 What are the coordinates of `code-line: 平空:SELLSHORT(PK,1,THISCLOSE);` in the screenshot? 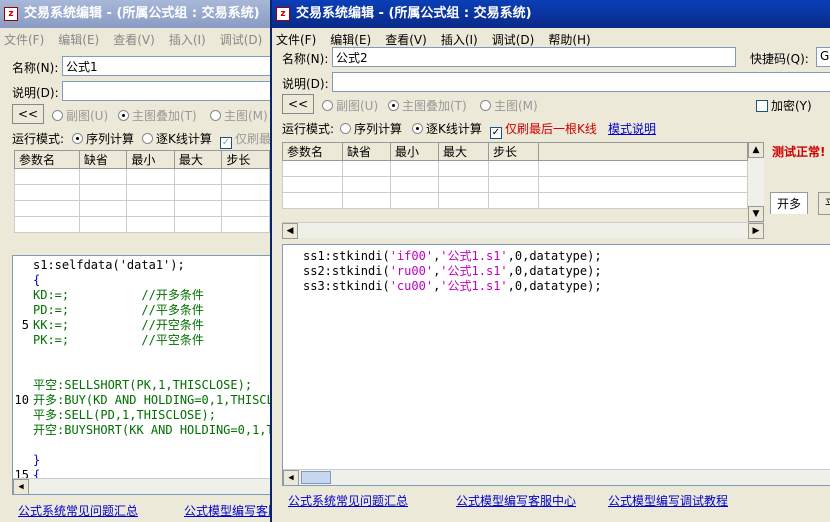 It's located at (143, 385).